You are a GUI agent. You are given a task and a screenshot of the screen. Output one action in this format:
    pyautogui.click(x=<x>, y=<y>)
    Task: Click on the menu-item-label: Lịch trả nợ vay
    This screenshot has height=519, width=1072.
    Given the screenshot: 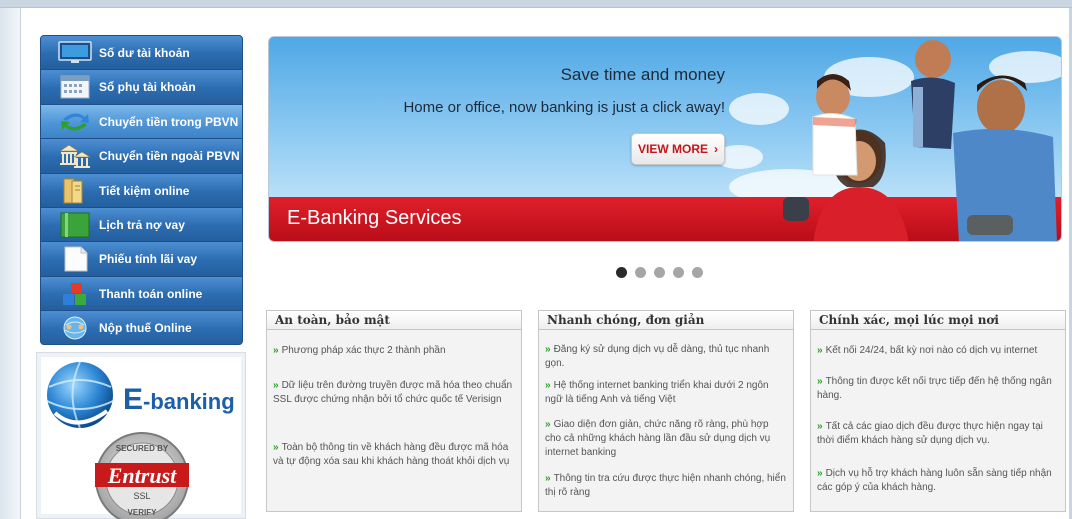 What is the action you would take?
    pyautogui.click(x=142, y=224)
    